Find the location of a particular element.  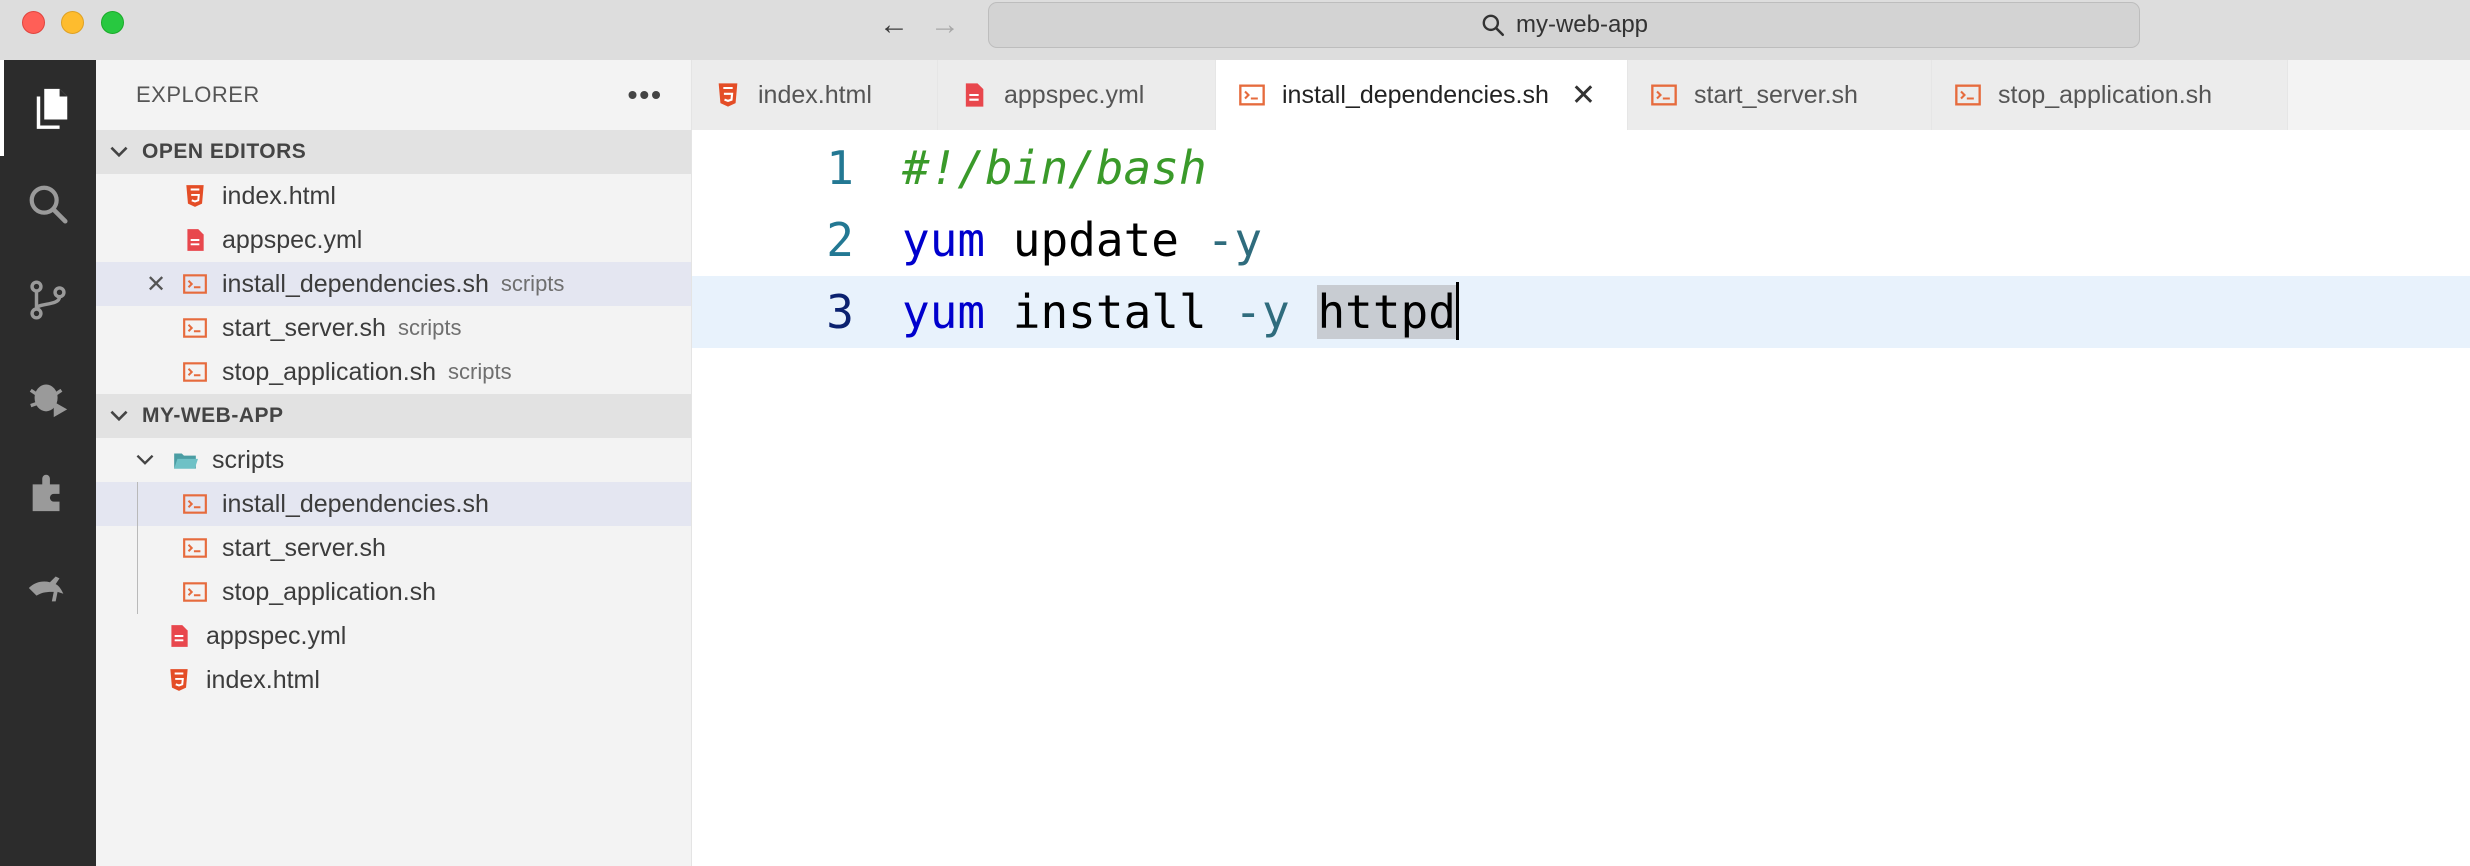

close-window-button is located at coordinates (33, 22).